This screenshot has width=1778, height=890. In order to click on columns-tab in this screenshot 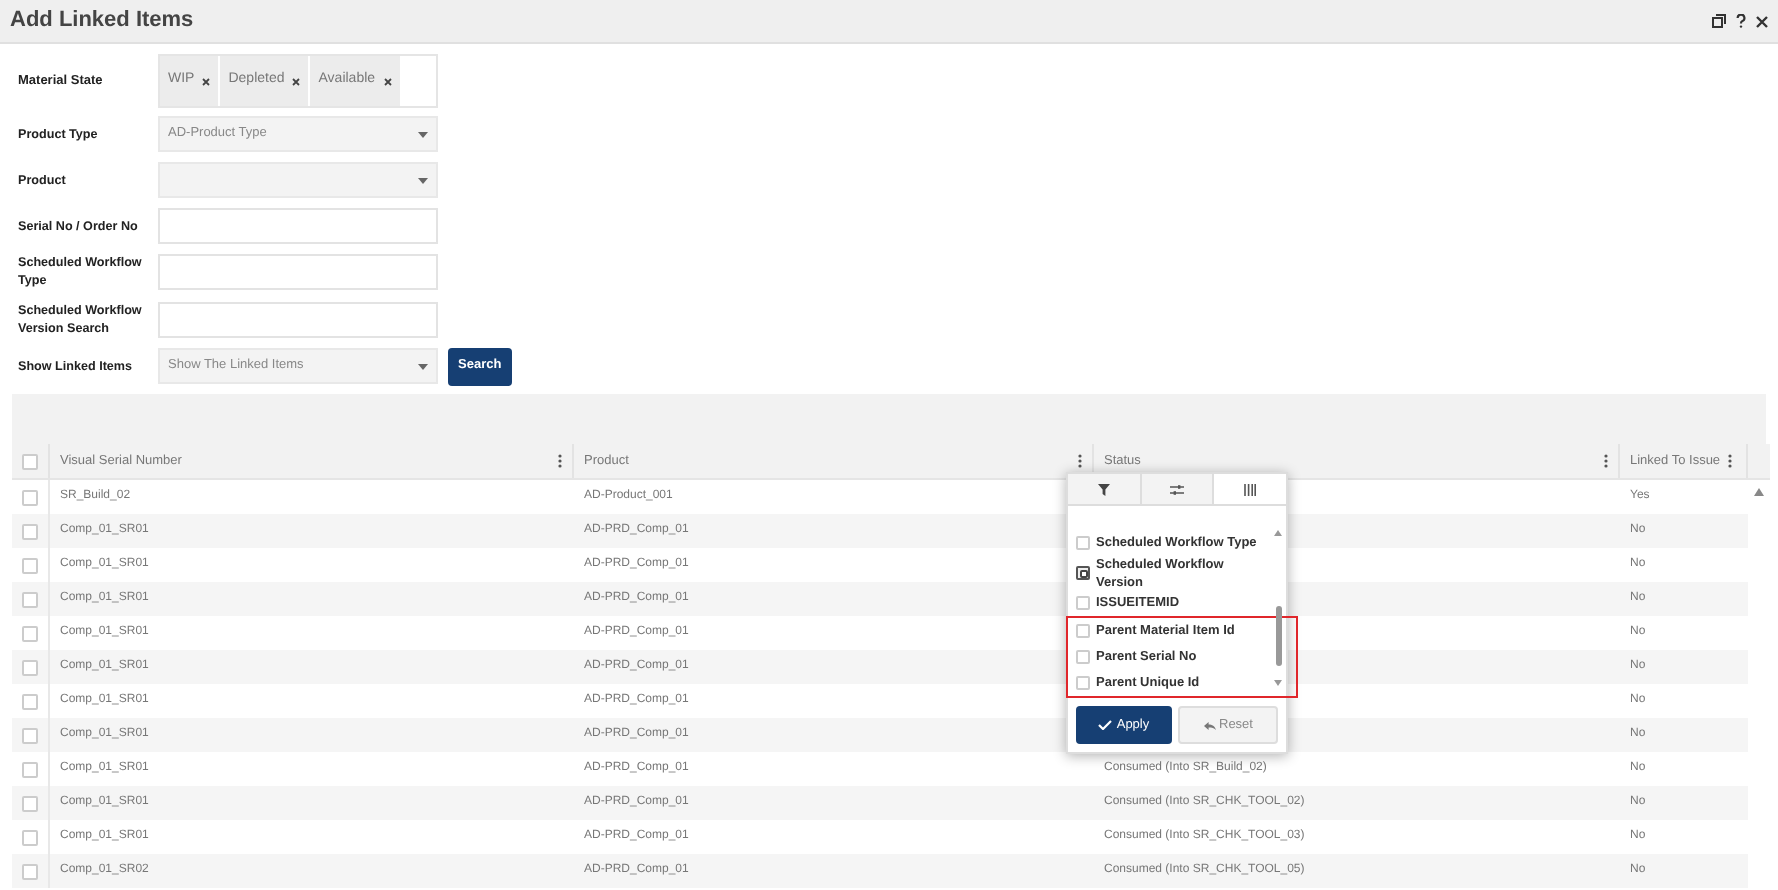, I will do `click(1250, 489)`.